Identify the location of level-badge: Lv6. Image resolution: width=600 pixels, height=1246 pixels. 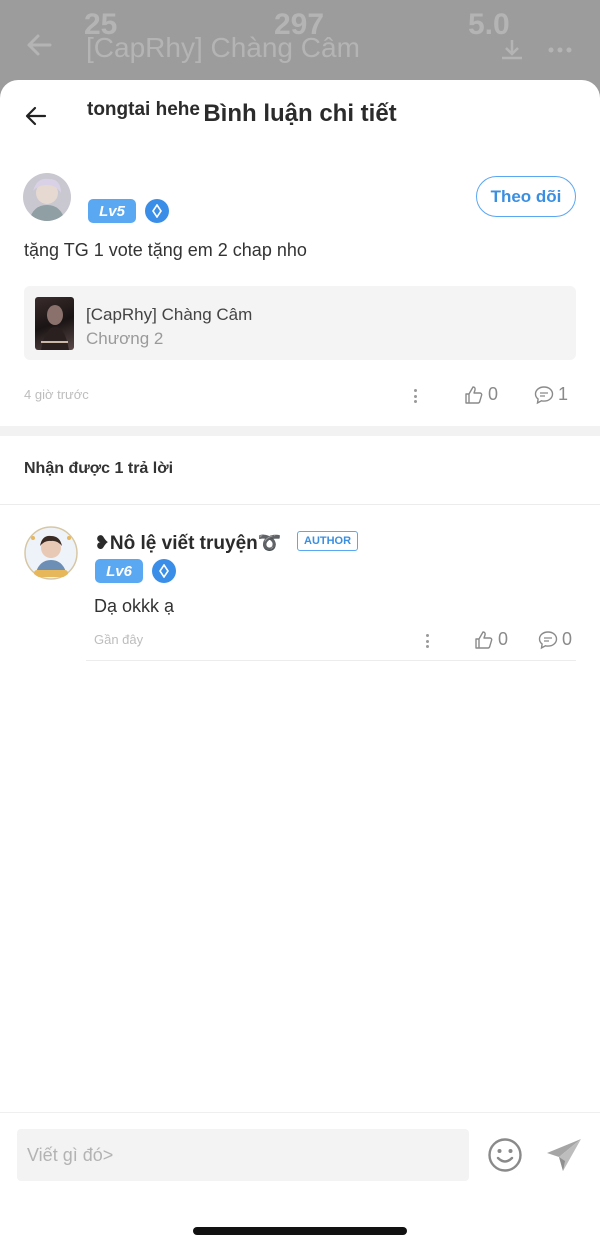
(119, 571).